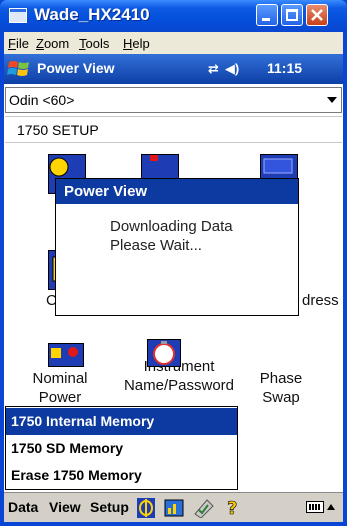 This screenshot has height=526, width=347. What do you see at coordinates (332, 100) in the screenshot?
I see `chevron-down-icon` at bounding box center [332, 100].